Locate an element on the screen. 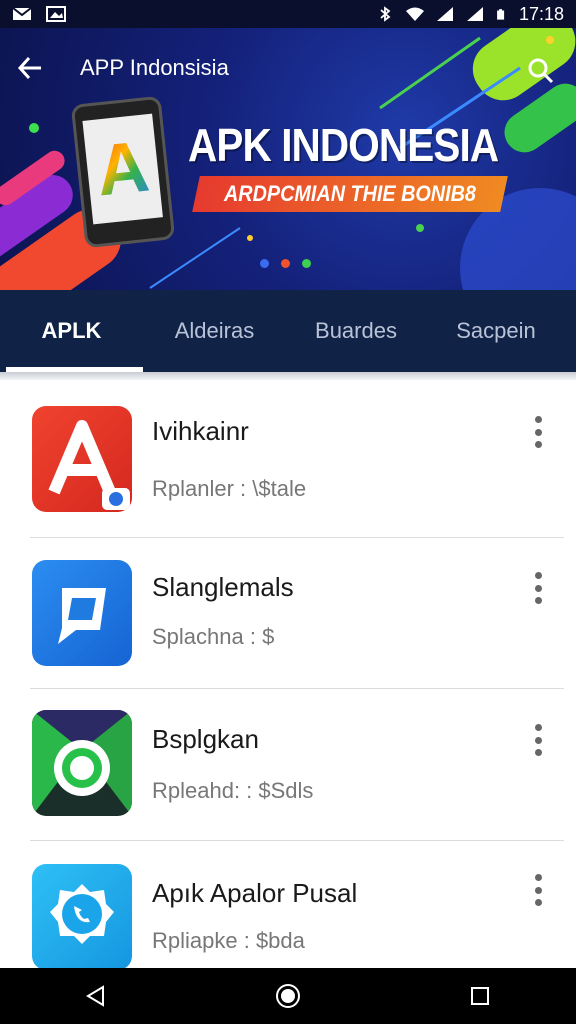  tab-shadow is located at coordinates (288, 376).